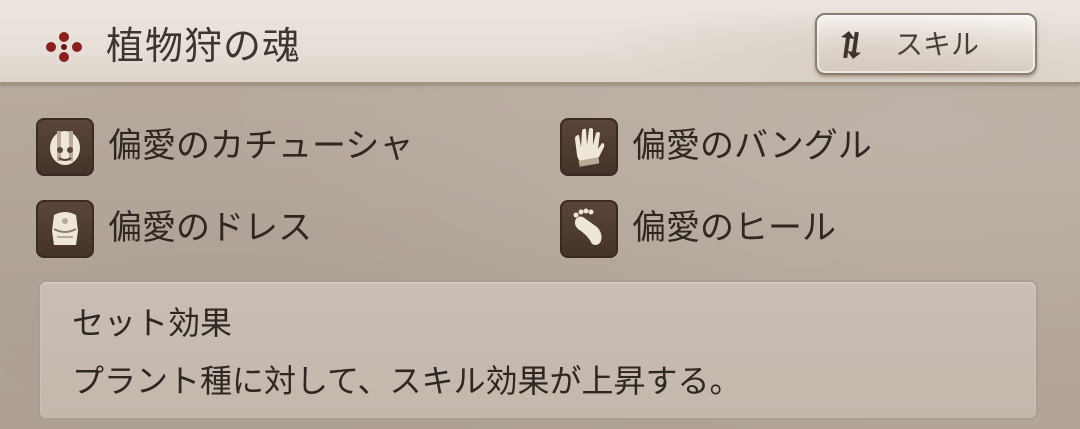 This screenshot has width=1080, height=429. What do you see at coordinates (210, 228) in the screenshot?
I see `equipment-name: 偏愛のドレス` at bounding box center [210, 228].